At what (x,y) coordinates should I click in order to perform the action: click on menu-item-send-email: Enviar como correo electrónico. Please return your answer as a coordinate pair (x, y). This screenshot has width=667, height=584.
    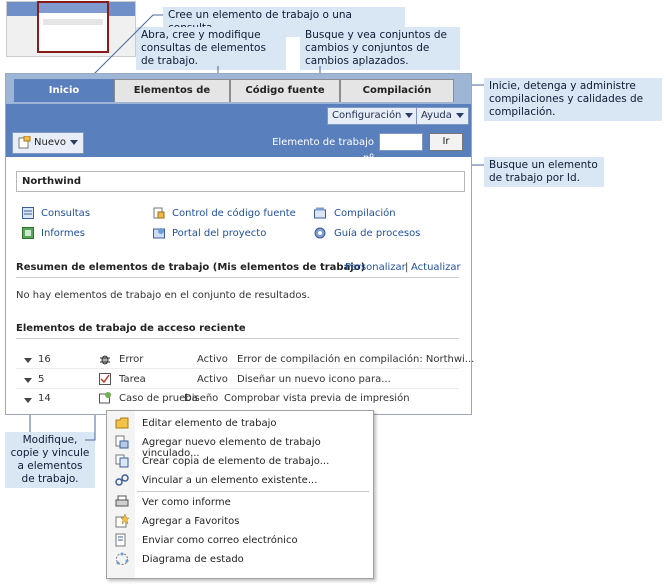
    Looking at the image, I should click on (220, 540).